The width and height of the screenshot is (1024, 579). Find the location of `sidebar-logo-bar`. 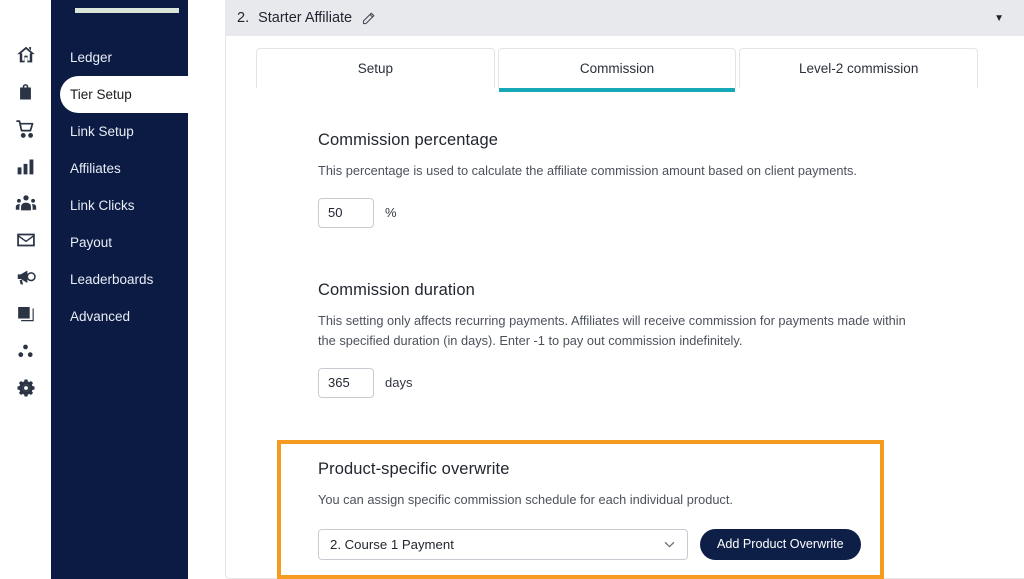

sidebar-logo-bar is located at coordinates (127, 10).